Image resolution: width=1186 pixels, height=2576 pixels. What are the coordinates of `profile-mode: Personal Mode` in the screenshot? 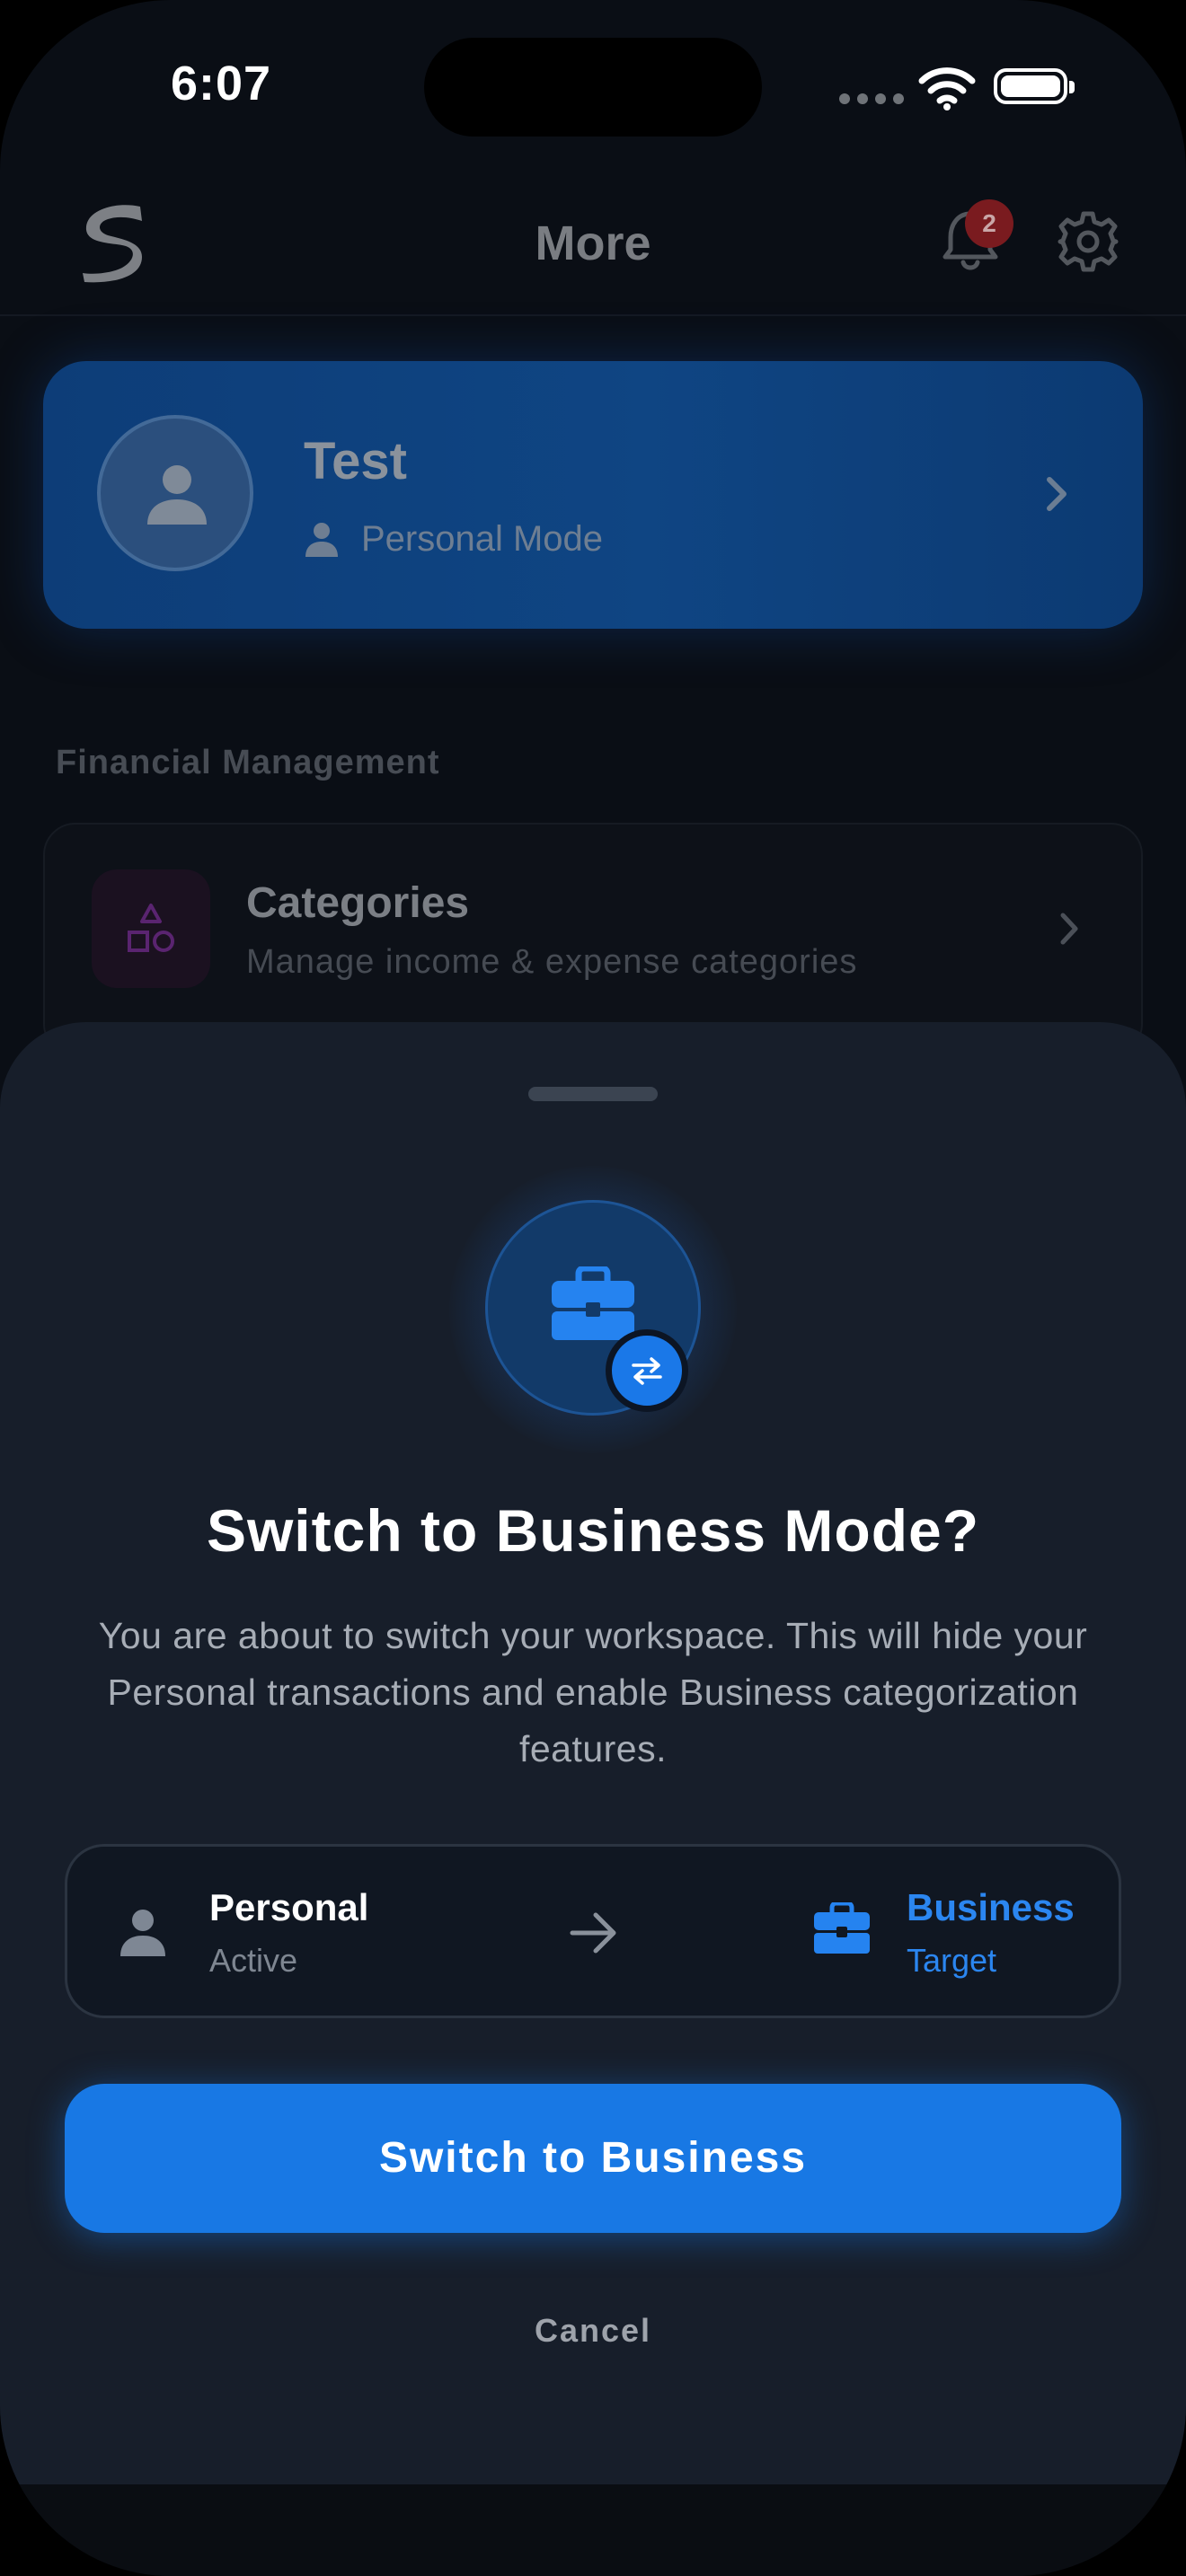 It's located at (482, 539).